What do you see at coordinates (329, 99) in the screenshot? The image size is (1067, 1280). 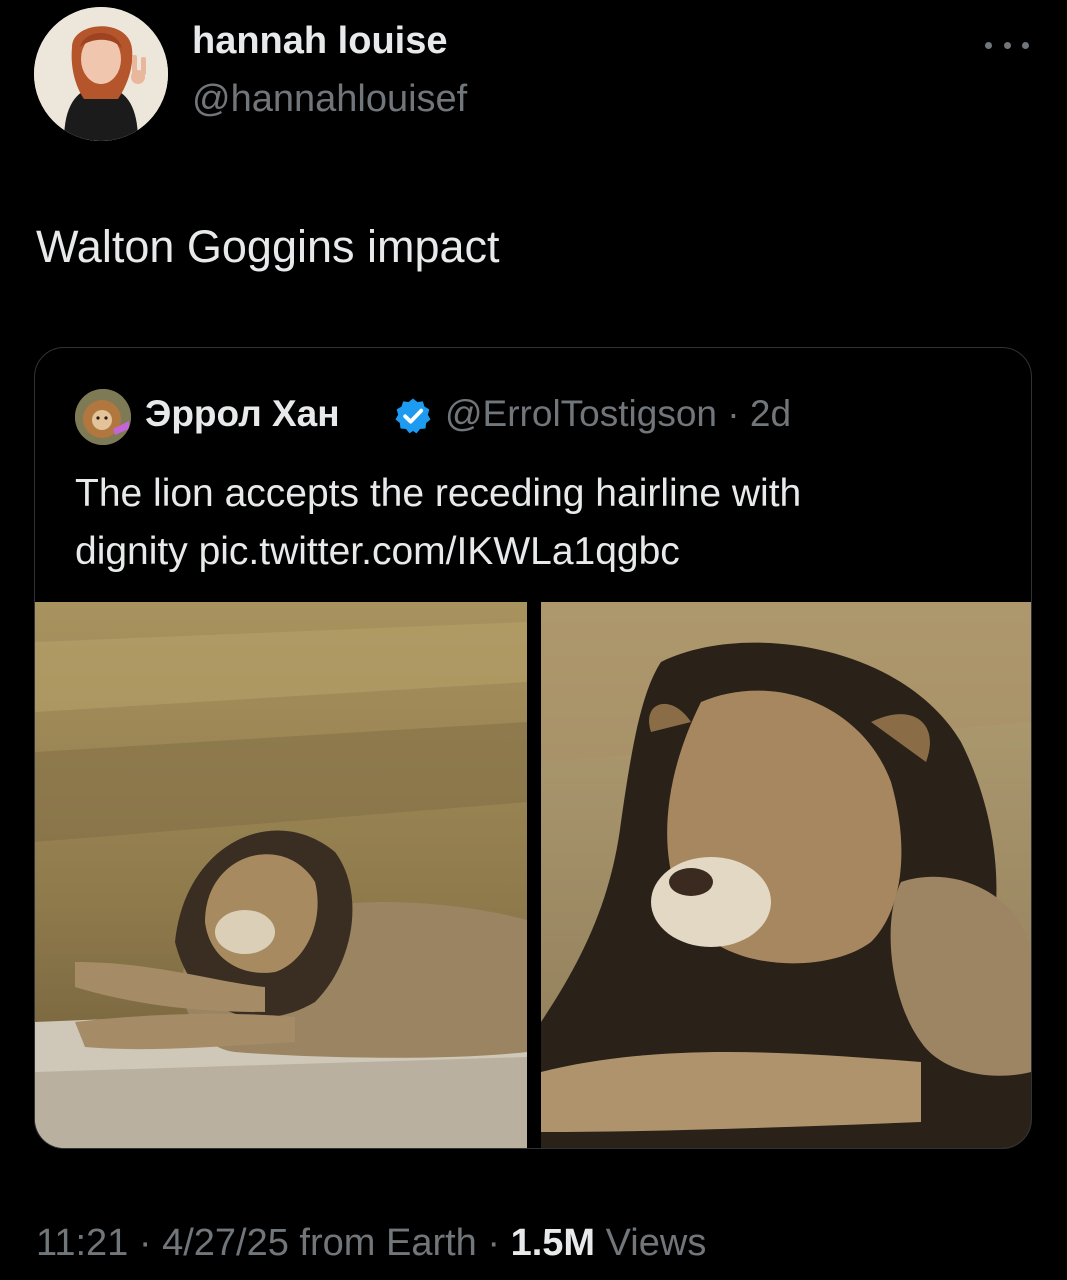 I see `author-handle: @hannahlouisef` at bounding box center [329, 99].